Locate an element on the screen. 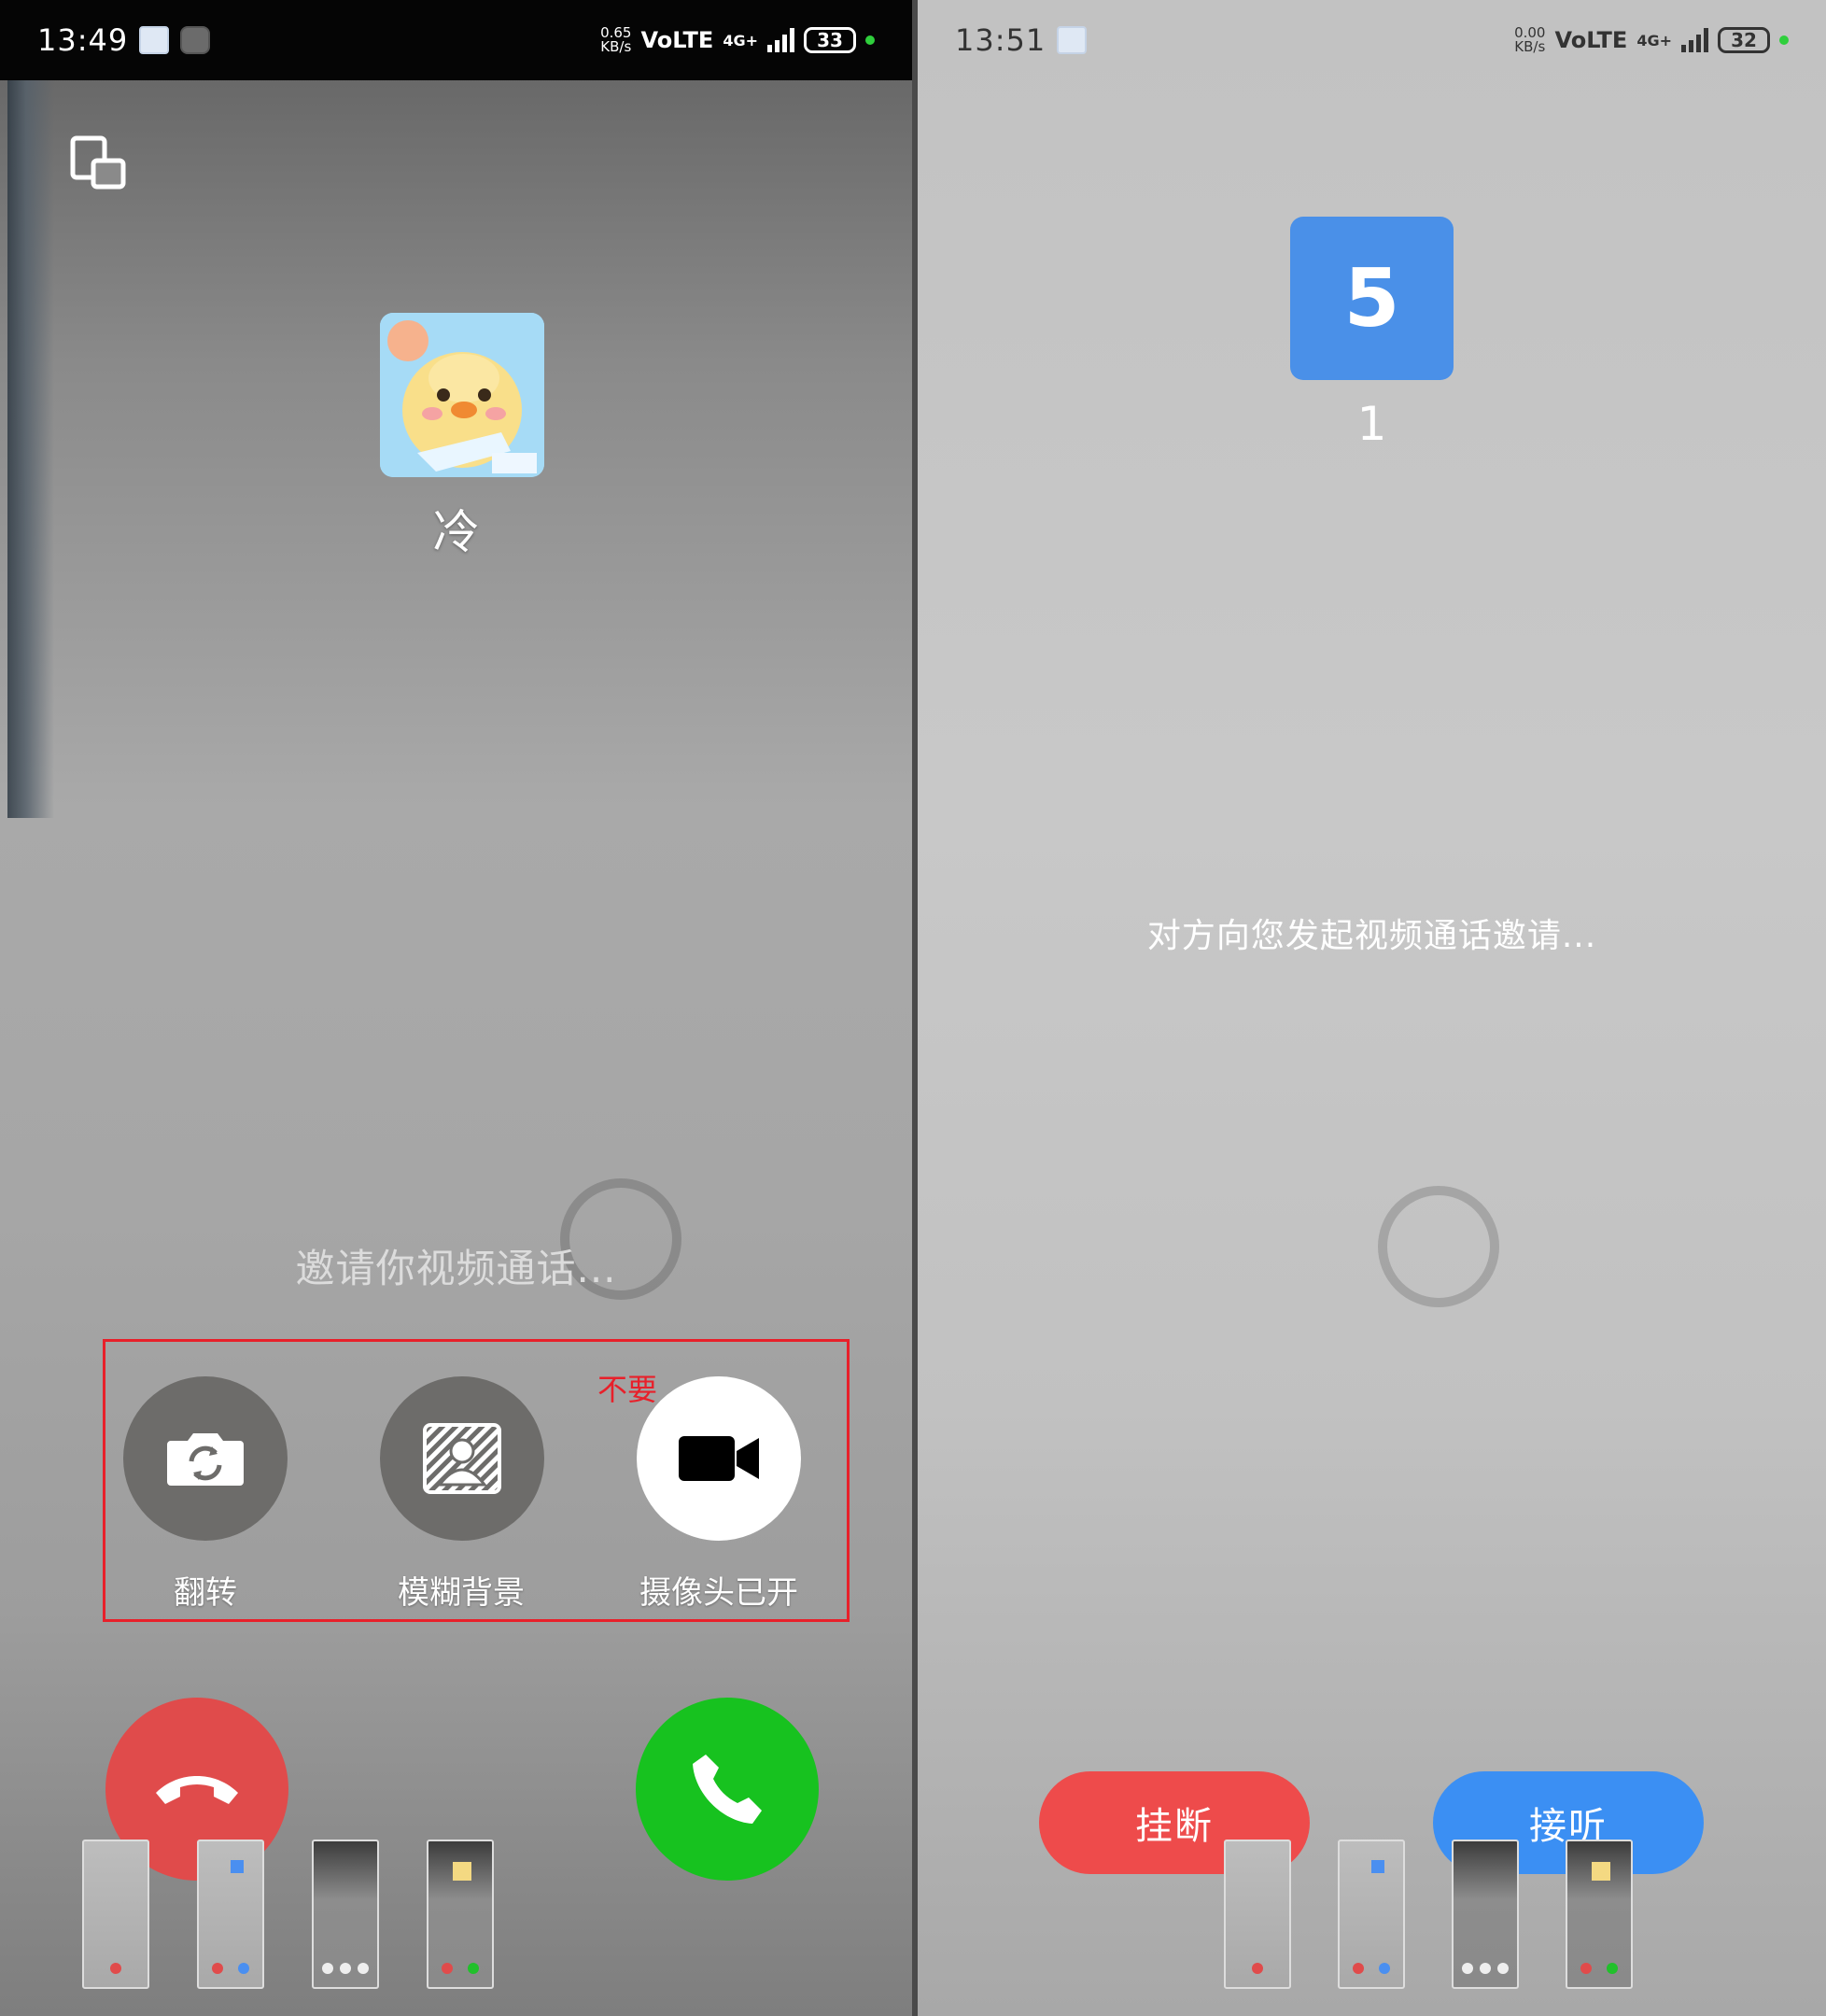 The width and height of the screenshot is (1826, 2016). status-bar: 13:49 0.65 KB/s VoLTE 4G+ 33 is located at coordinates (456, 40).